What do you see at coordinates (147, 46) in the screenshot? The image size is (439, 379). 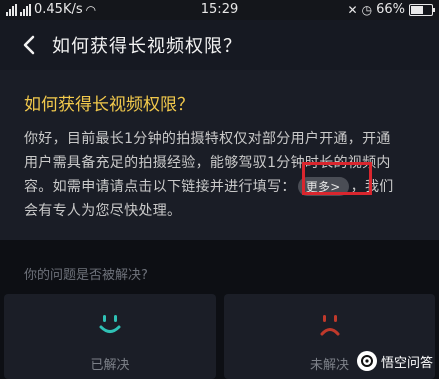 I see `page-title: 如何获得长视频权限？` at bounding box center [147, 46].